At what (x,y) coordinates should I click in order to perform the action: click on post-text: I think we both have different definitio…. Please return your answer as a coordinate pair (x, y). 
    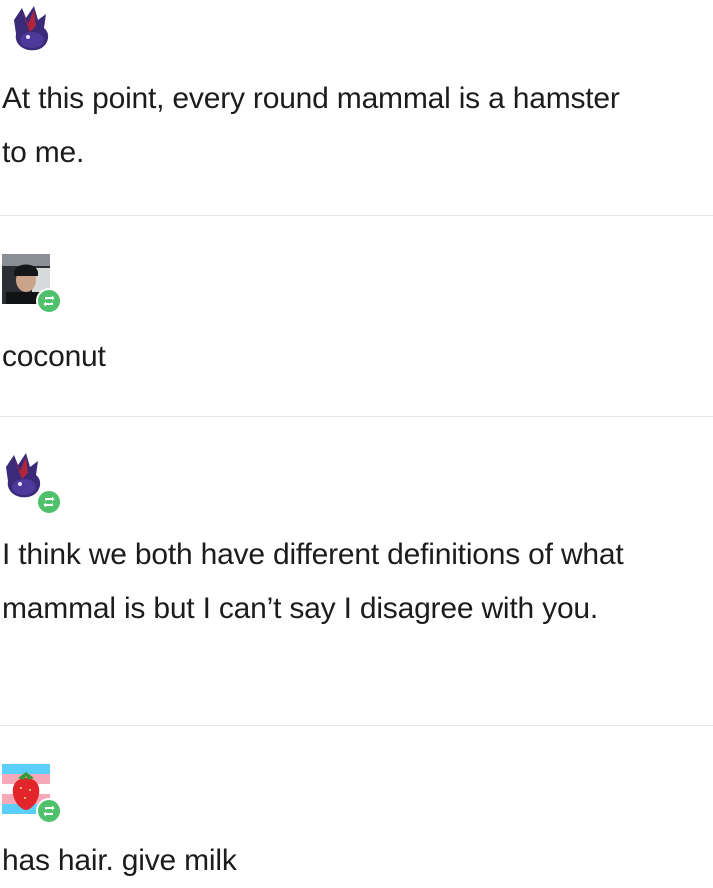
    Looking at the image, I should click on (313, 581).